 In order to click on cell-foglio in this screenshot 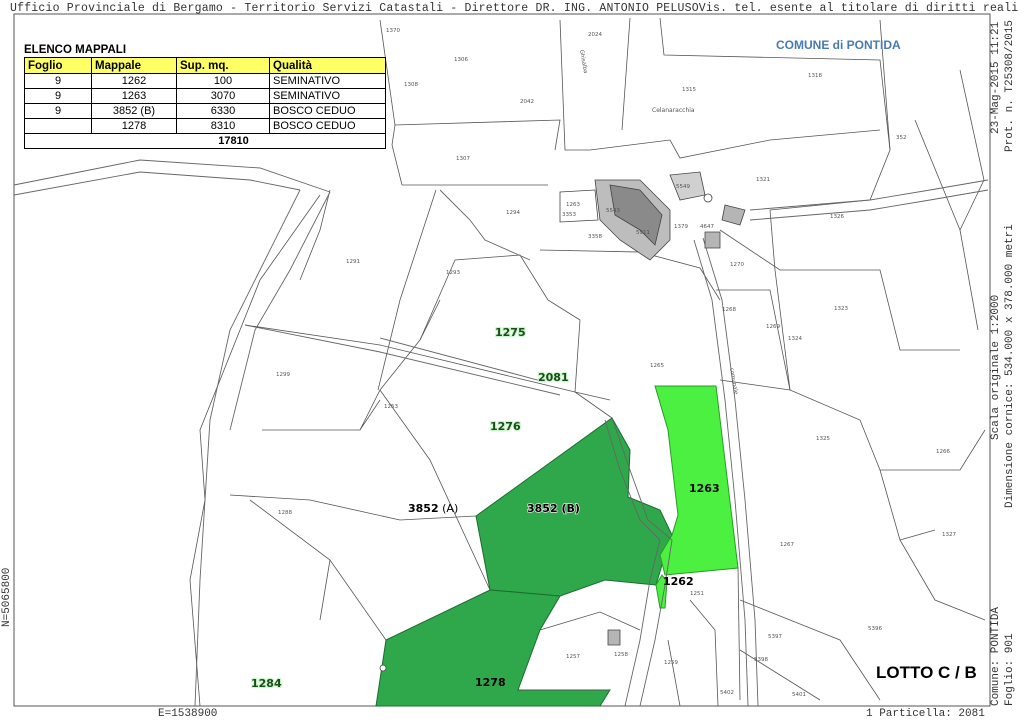, I will do `click(58, 126)`.